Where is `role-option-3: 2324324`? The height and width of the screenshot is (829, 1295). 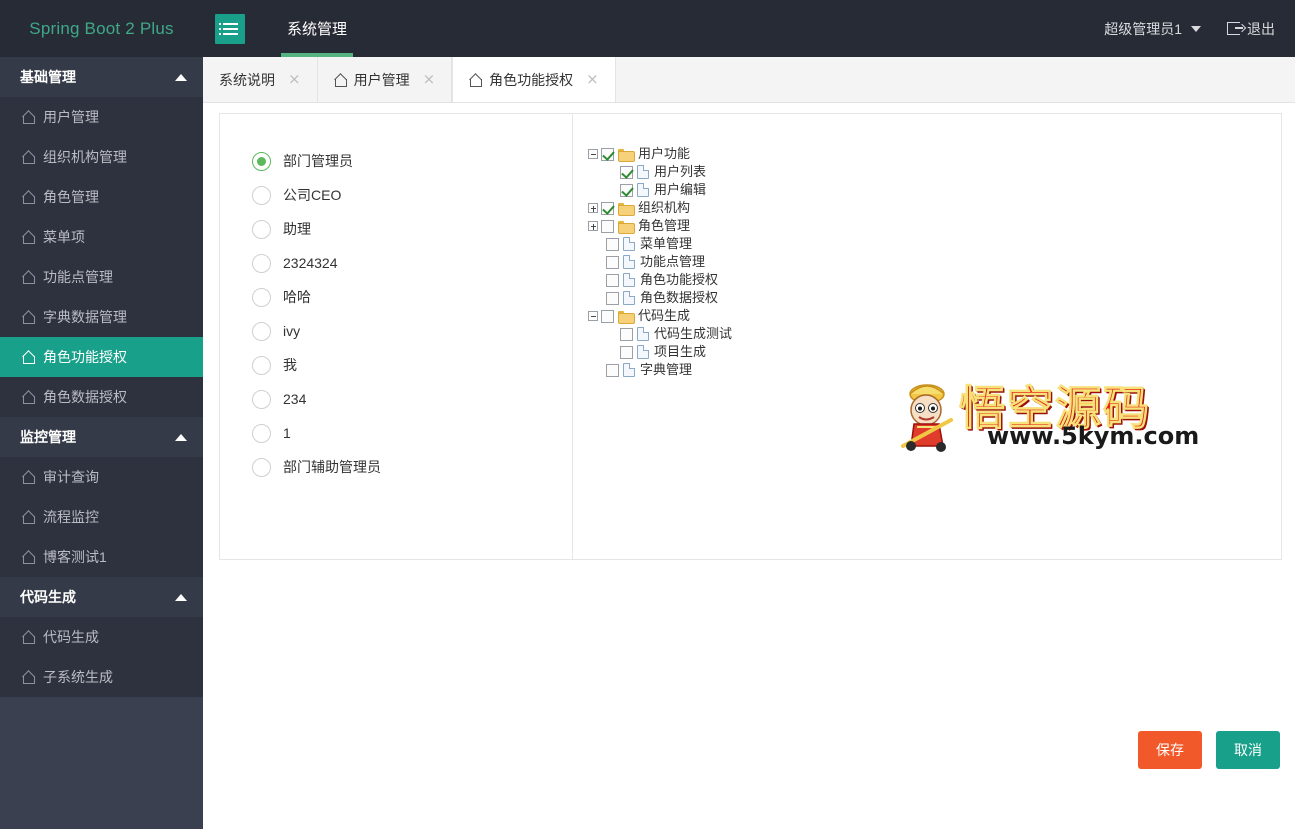
role-option-3: 2324324 is located at coordinates (412, 263).